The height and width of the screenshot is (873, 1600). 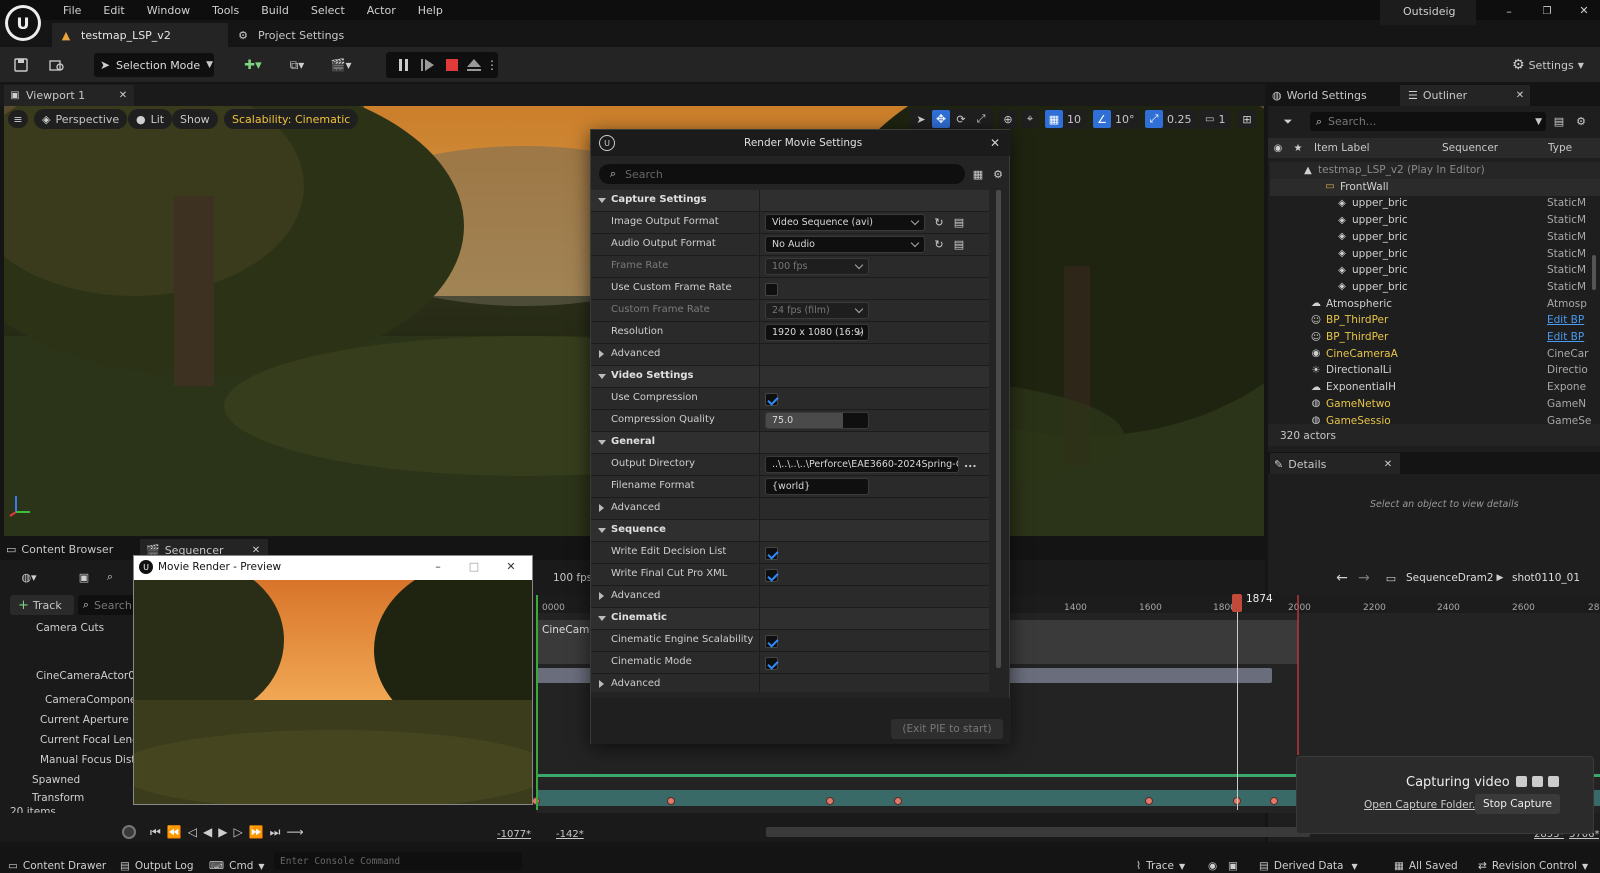 I want to click on move-tool-icon: ✥, so click(x=941, y=119).